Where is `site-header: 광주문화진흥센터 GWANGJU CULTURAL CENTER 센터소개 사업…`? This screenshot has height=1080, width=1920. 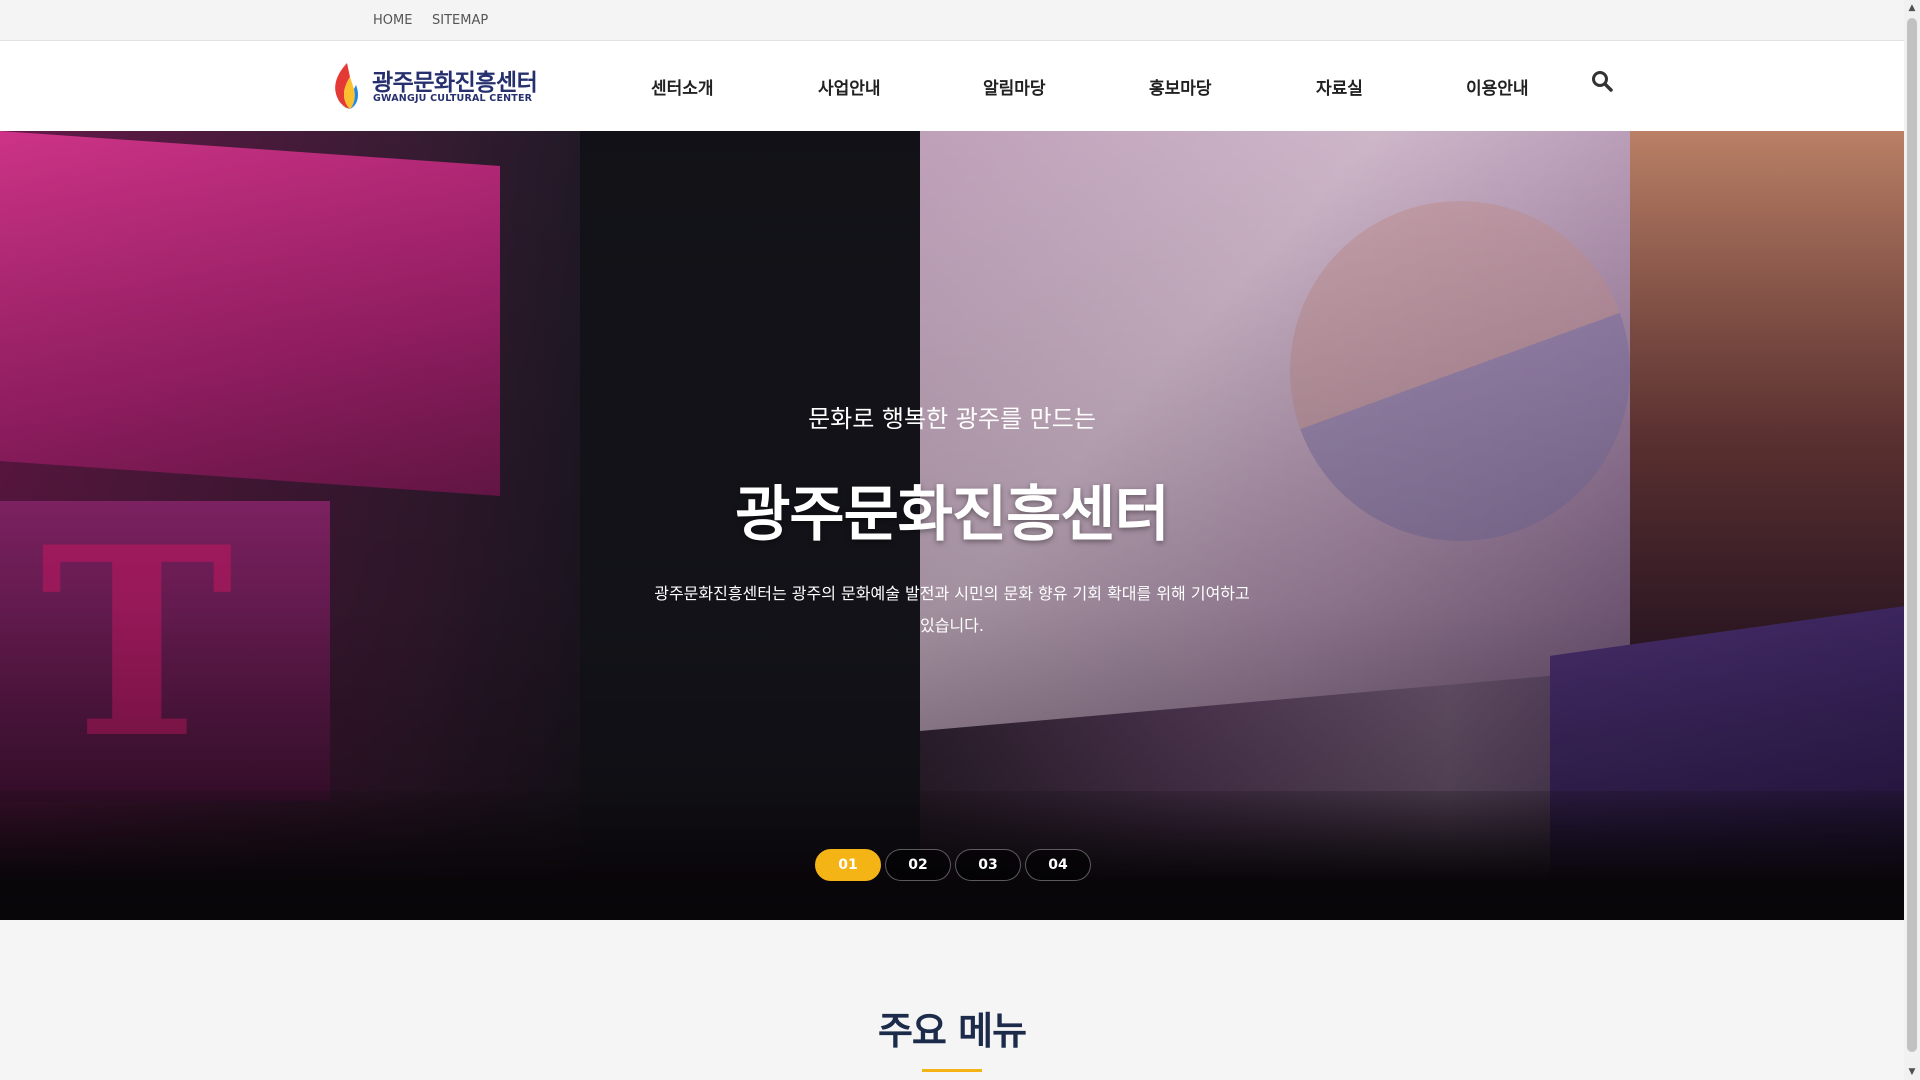 site-header: 광주문화진흥센터 GWANGJU CULTURAL CENTER 센터소개 사업… is located at coordinates (952, 86).